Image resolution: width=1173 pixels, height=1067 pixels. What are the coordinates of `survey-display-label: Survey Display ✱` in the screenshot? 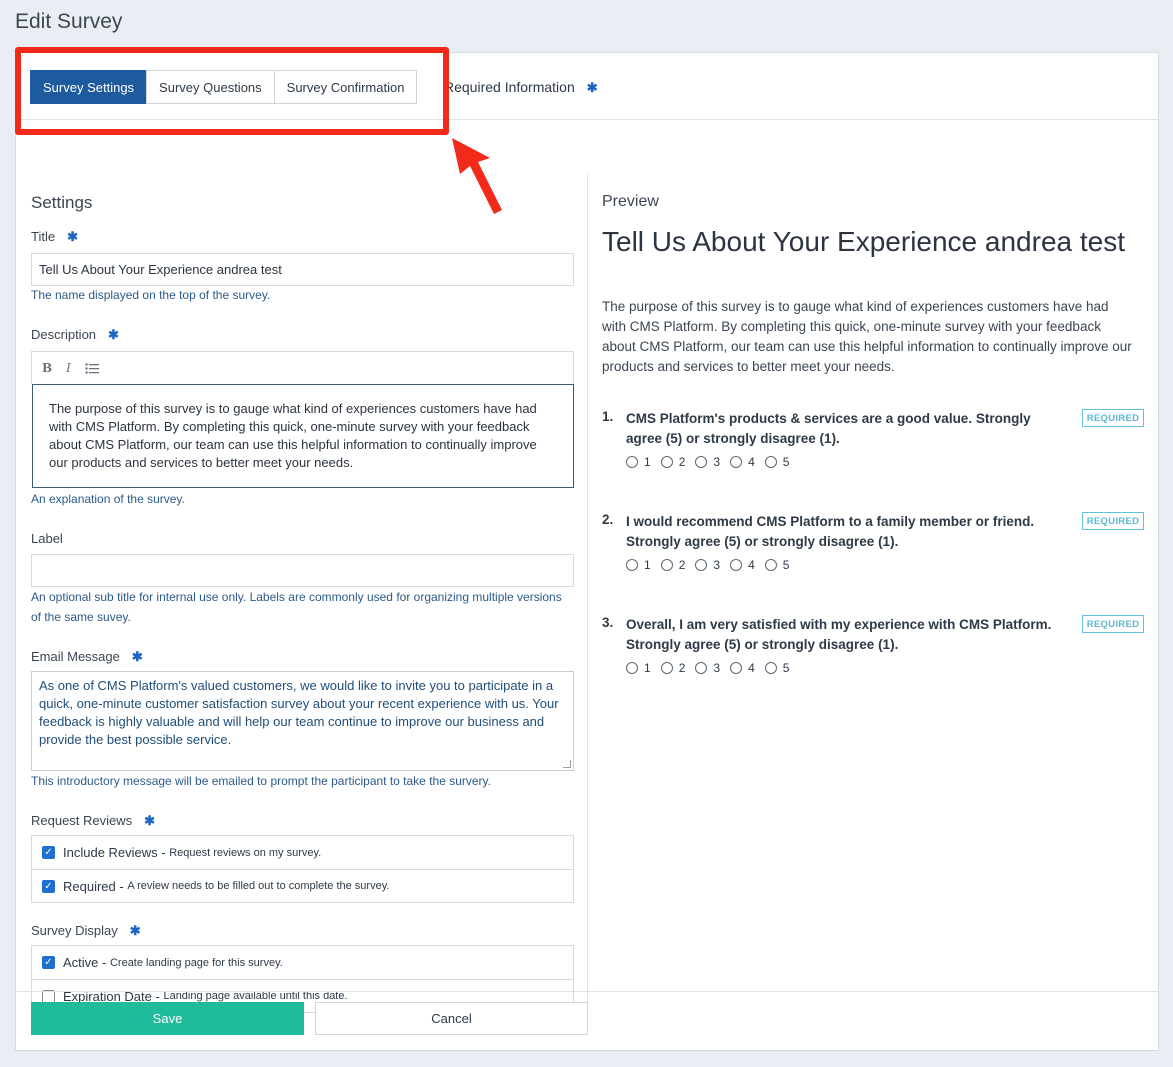 It's located at (86, 931).